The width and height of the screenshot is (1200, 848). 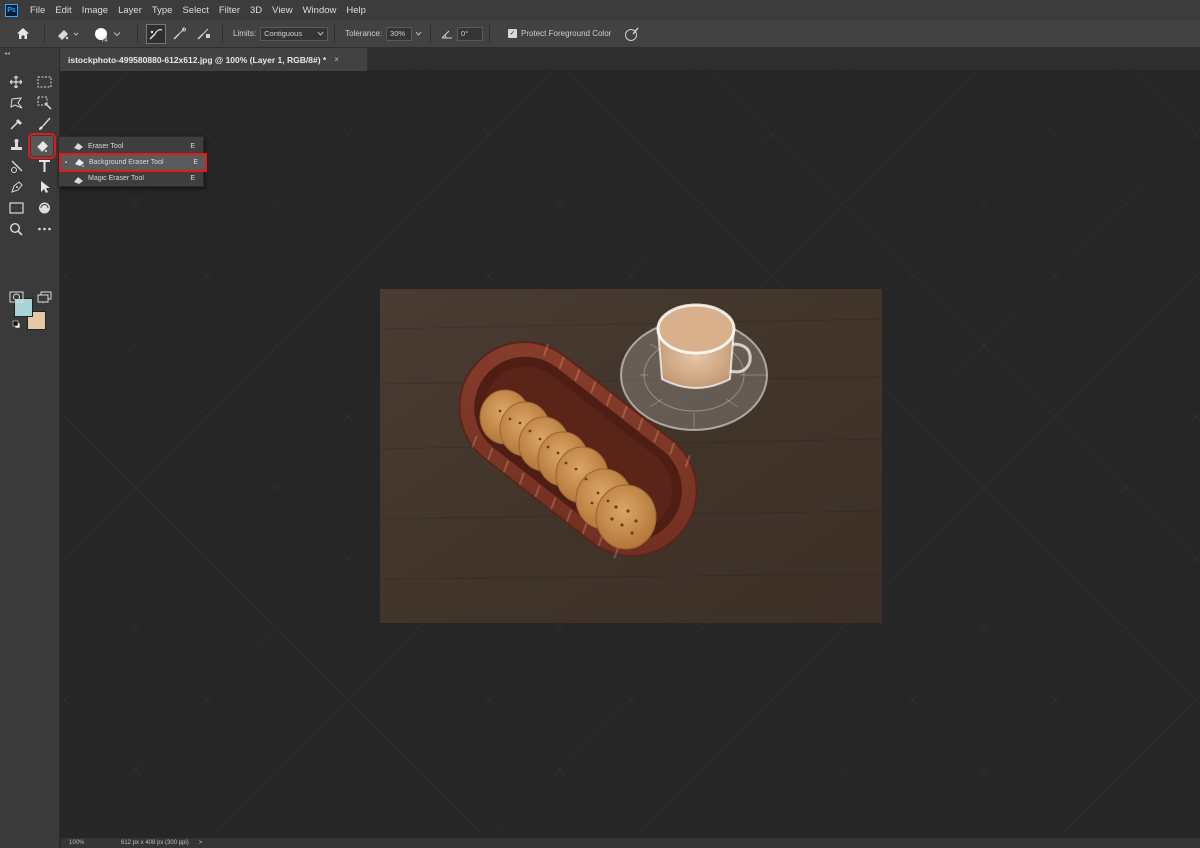 What do you see at coordinates (447, 34) in the screenshot?
I see `angle-icon` at bounding box center [447, 34].